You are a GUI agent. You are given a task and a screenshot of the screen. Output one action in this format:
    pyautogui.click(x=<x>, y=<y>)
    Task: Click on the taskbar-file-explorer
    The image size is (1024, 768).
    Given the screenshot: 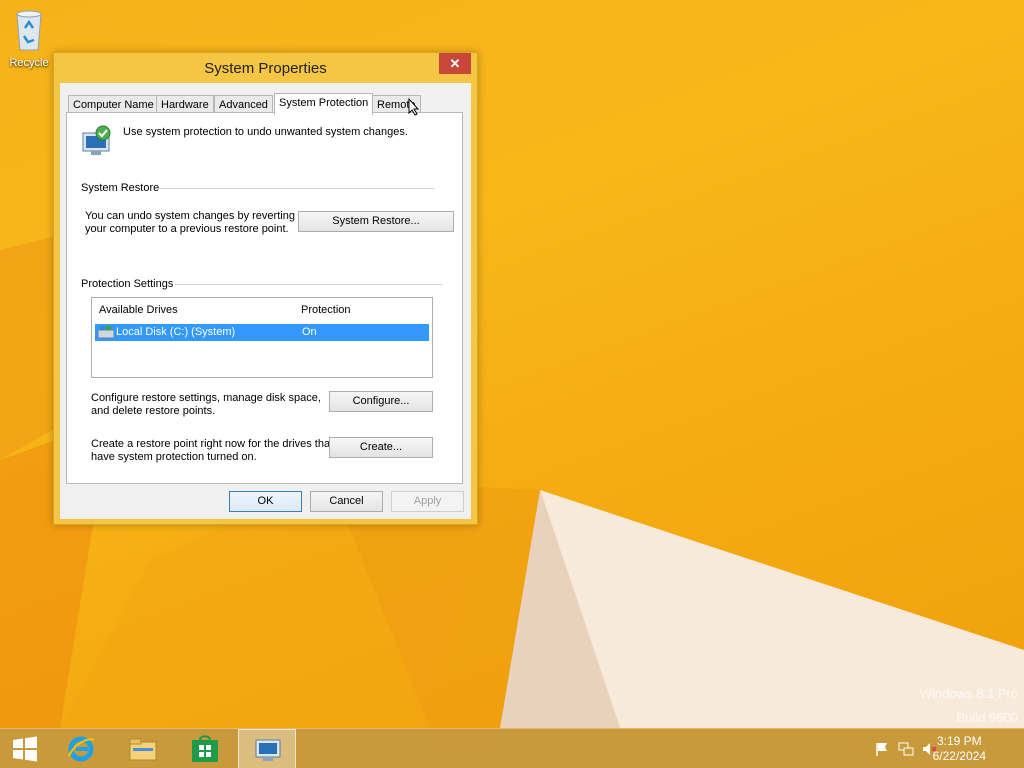 What is the action you would take?
    pyautogui.click(x=143, y=748)
    